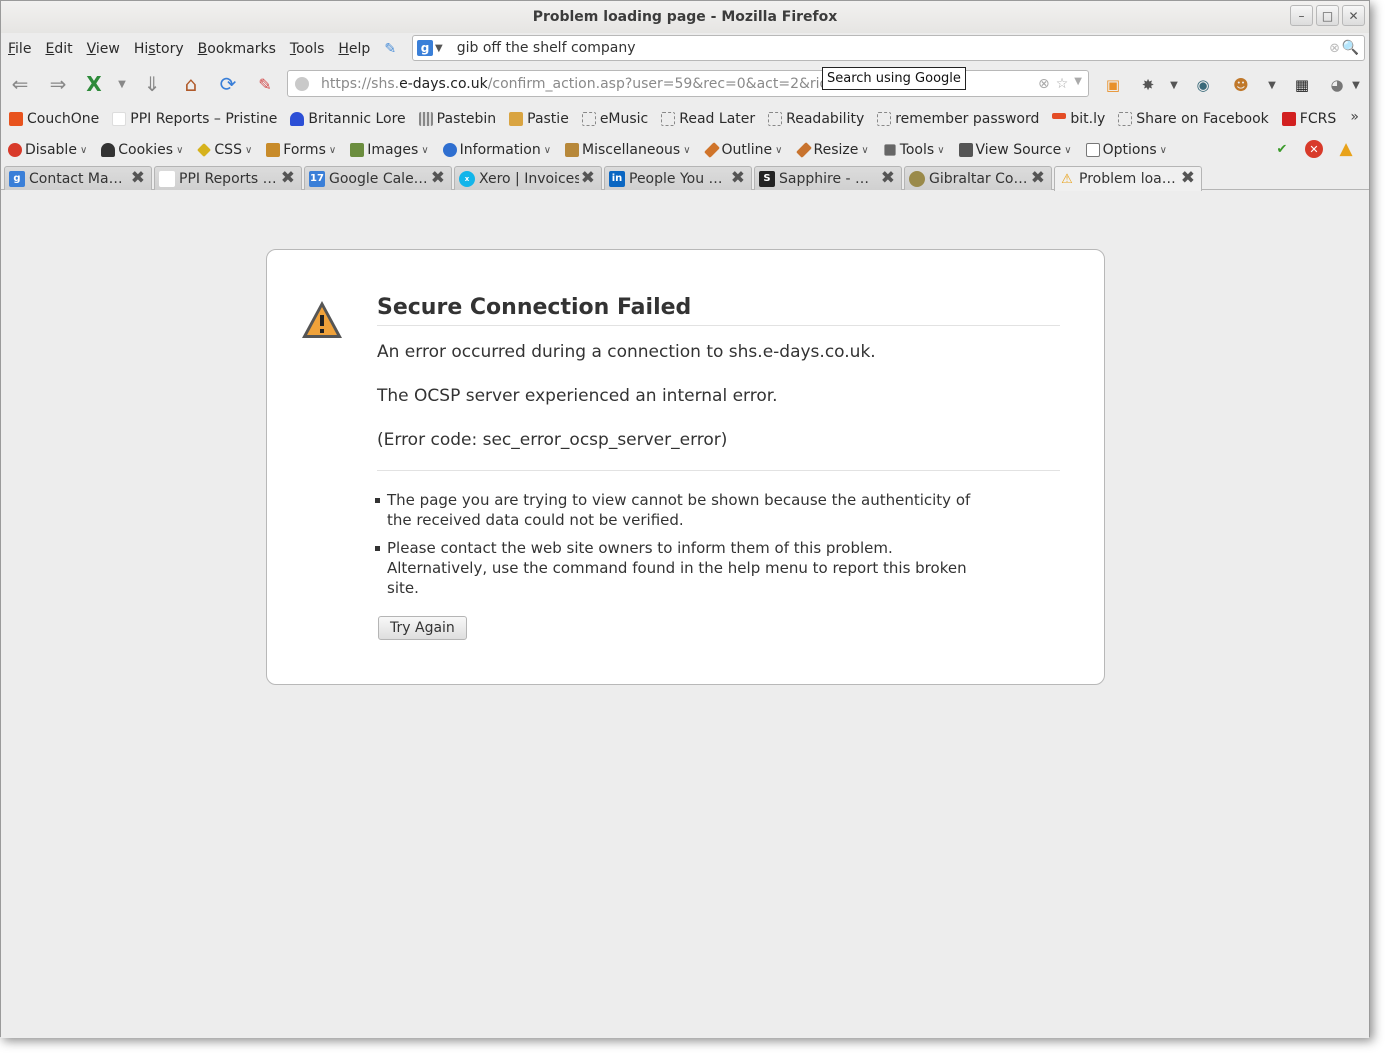 Image resolution: width=1389 pixels, height=1057 pixels. What do you see at coordinates (528, 178) in the screenshot?
I see `tab-xero-invoices: x Xero | Invoices ✖` at bounding box center [528, 178].